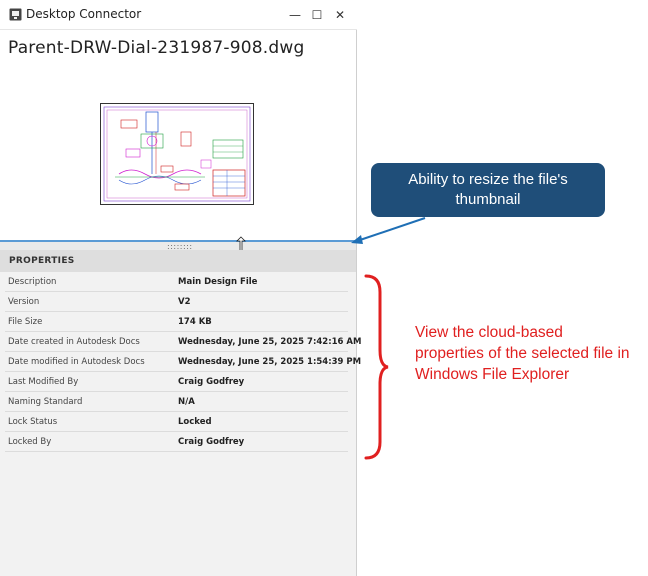 This screenshot has height=576, width=648. What do you see at coordinates (176, 282) in the screenshot?
I see `property-row-description: Description Main Design File` at bounding box center [176, 282].